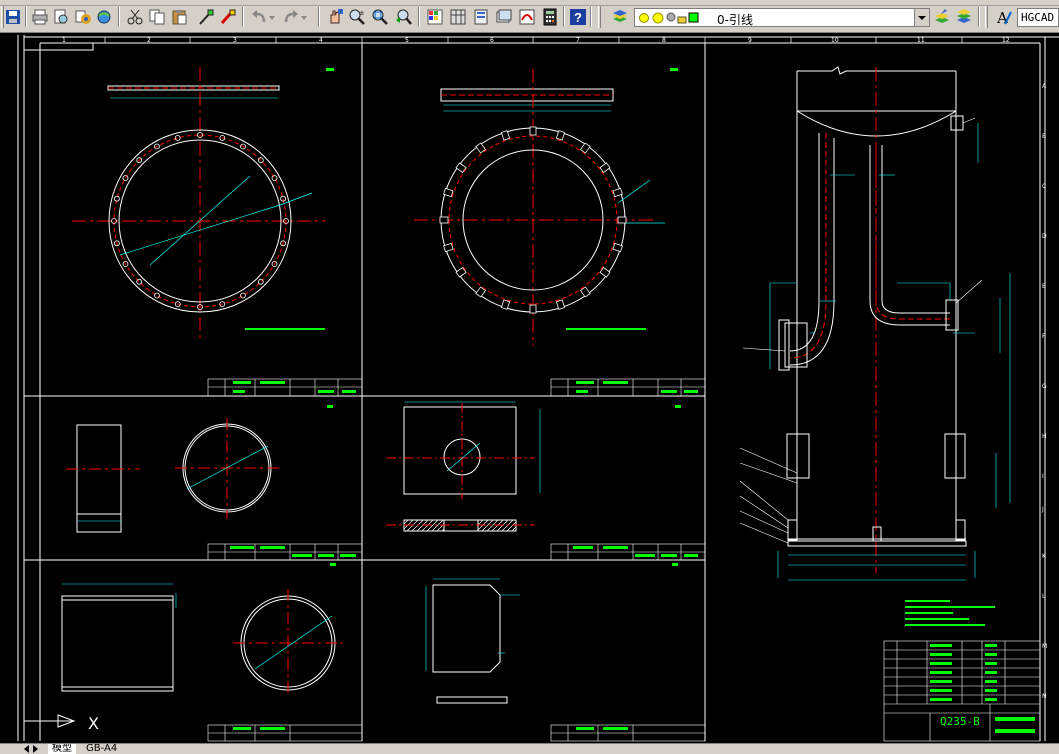 The width and height of the screenshot is (1059, 754). I want to click on col-number: 8, so click(664, 40).